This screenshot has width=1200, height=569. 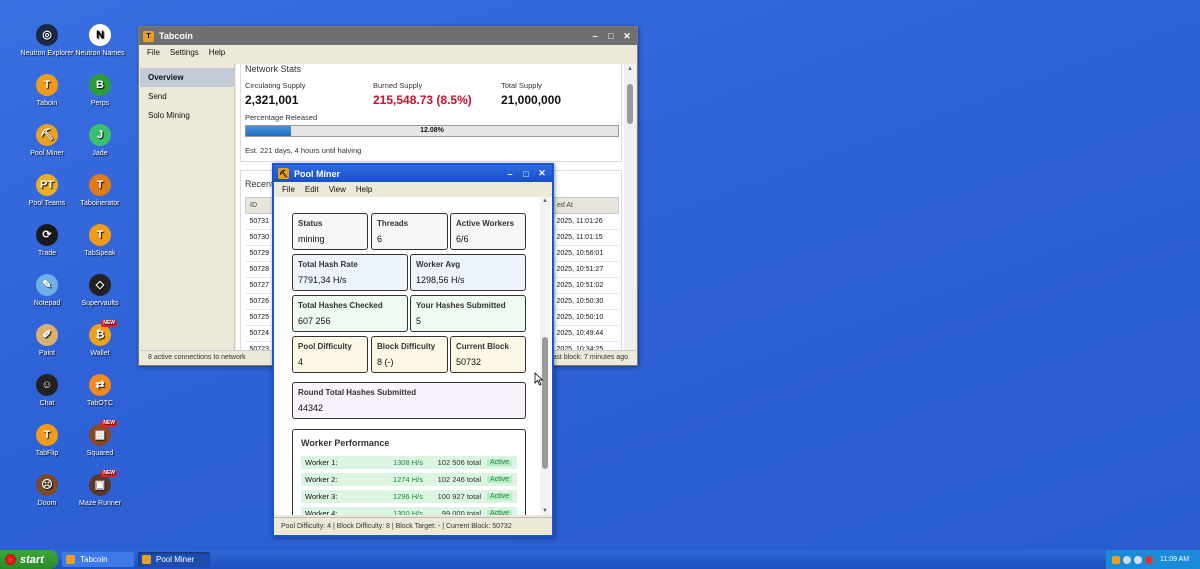 I want to click on block-difficulty-value: 8 (-), so click(x=385, y=362).